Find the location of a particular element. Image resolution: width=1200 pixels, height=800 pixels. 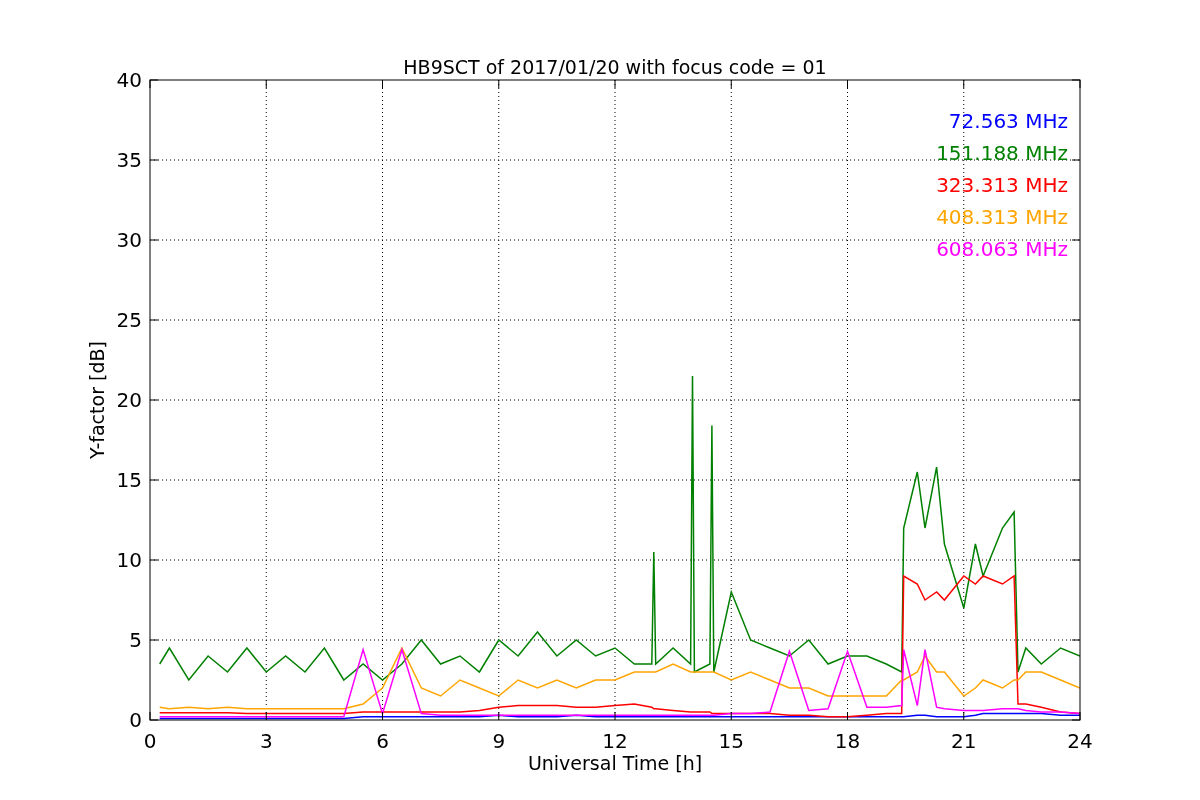

x-tick-label: 9 is located at coordinates (499, 741).